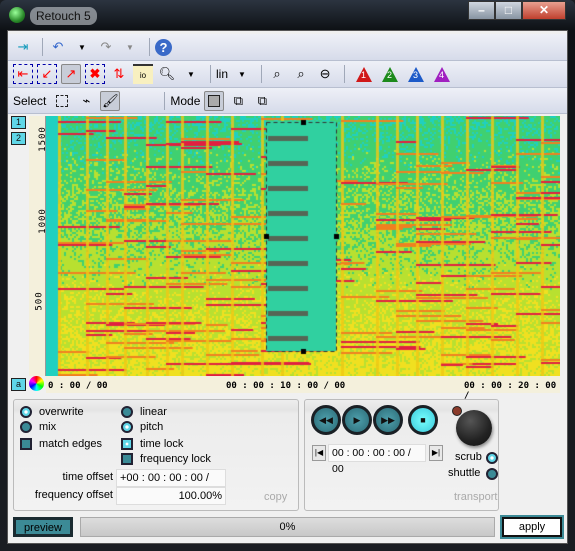  I want to click on play-button: ▶, so click(357, 420).